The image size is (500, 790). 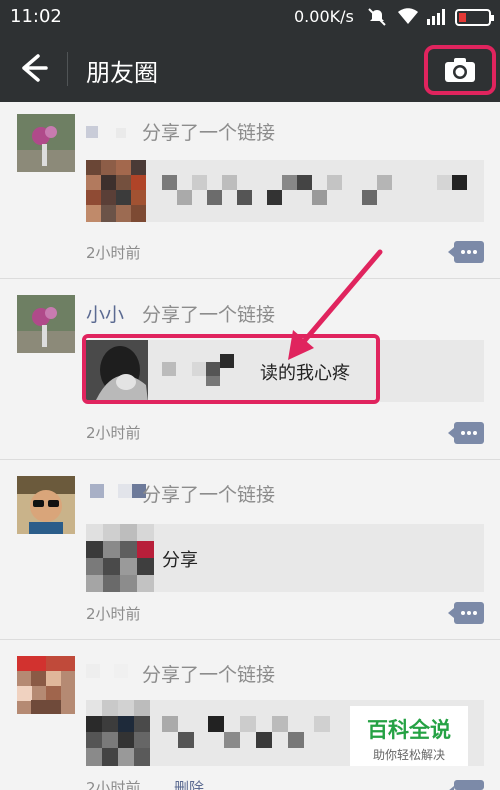 What do you see at coordinates (408, 755) in the screenshot?
I see `watermark-subtitle: 助你轻松解决` at bounding box center [408, 755].